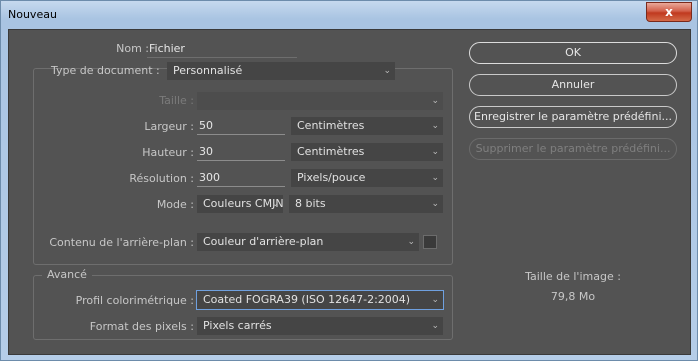 The width and height of the screenshot is (698, 361). What do you see at coordinates (573, 85) in the screenshot?
I see `cancel-button: Annuler` at bounding box center [573, 85].